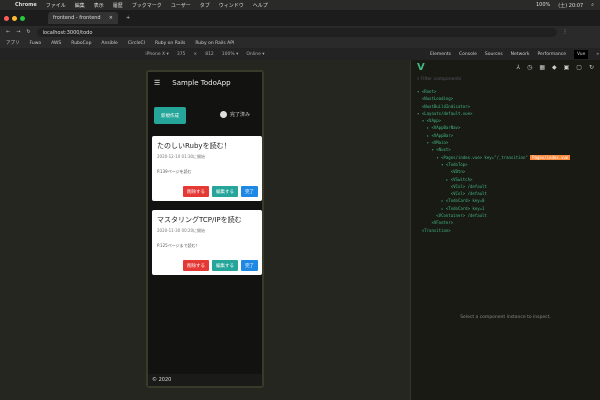 This screenshot has width=600, height=400. What do you see at coordinates (542, 67) in the screenshot?
I see `events-icon: ▦` at bounding box center [542, 67].